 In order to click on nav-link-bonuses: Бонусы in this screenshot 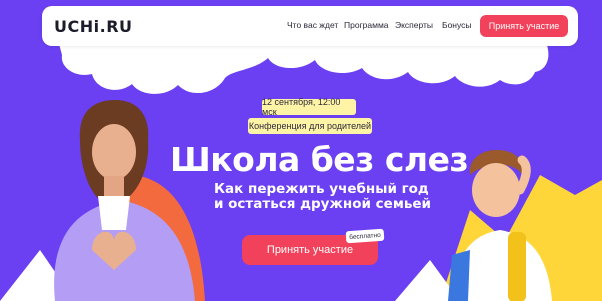, I will do `click(457, 25)`.